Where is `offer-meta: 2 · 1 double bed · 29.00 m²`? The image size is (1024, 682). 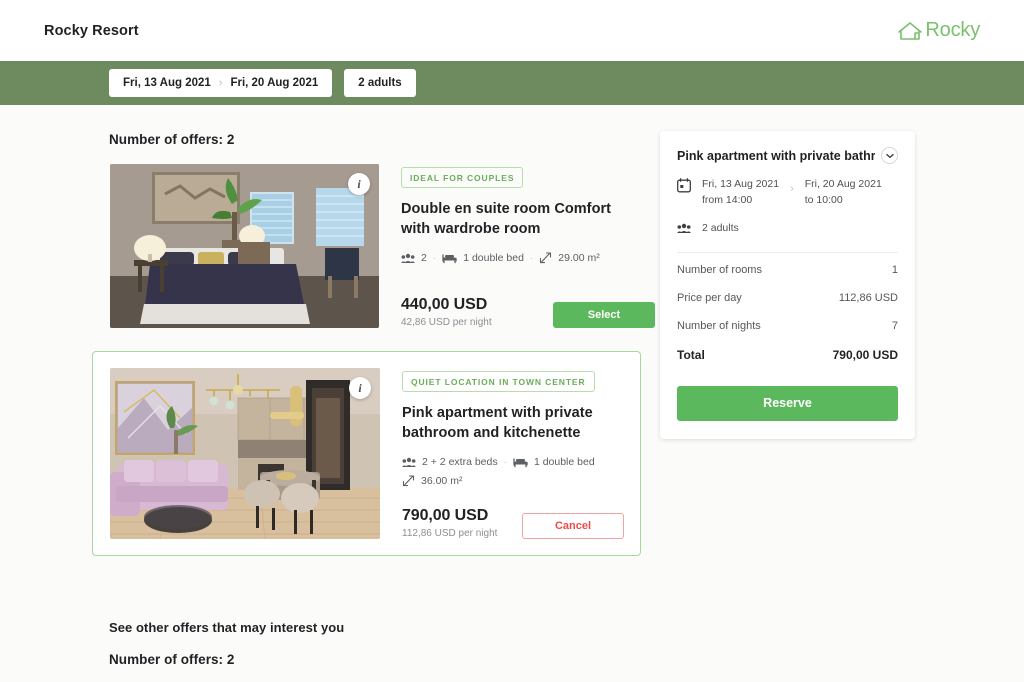
offer-meta: 2 · 1 double bed · 29.00 m² is located at coordinates (521, 258).